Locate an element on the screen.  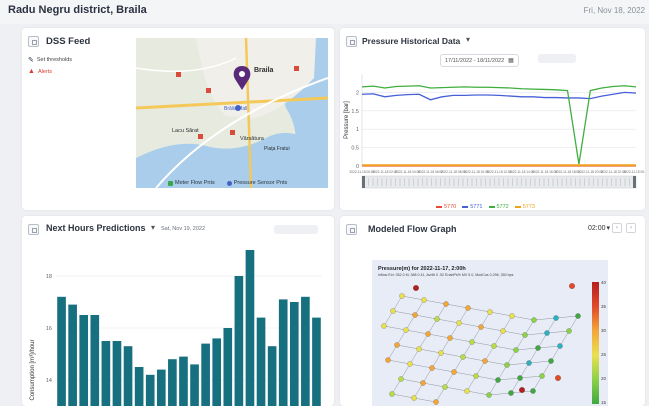
pressure-card-icon is located at coordinates (351, 41).